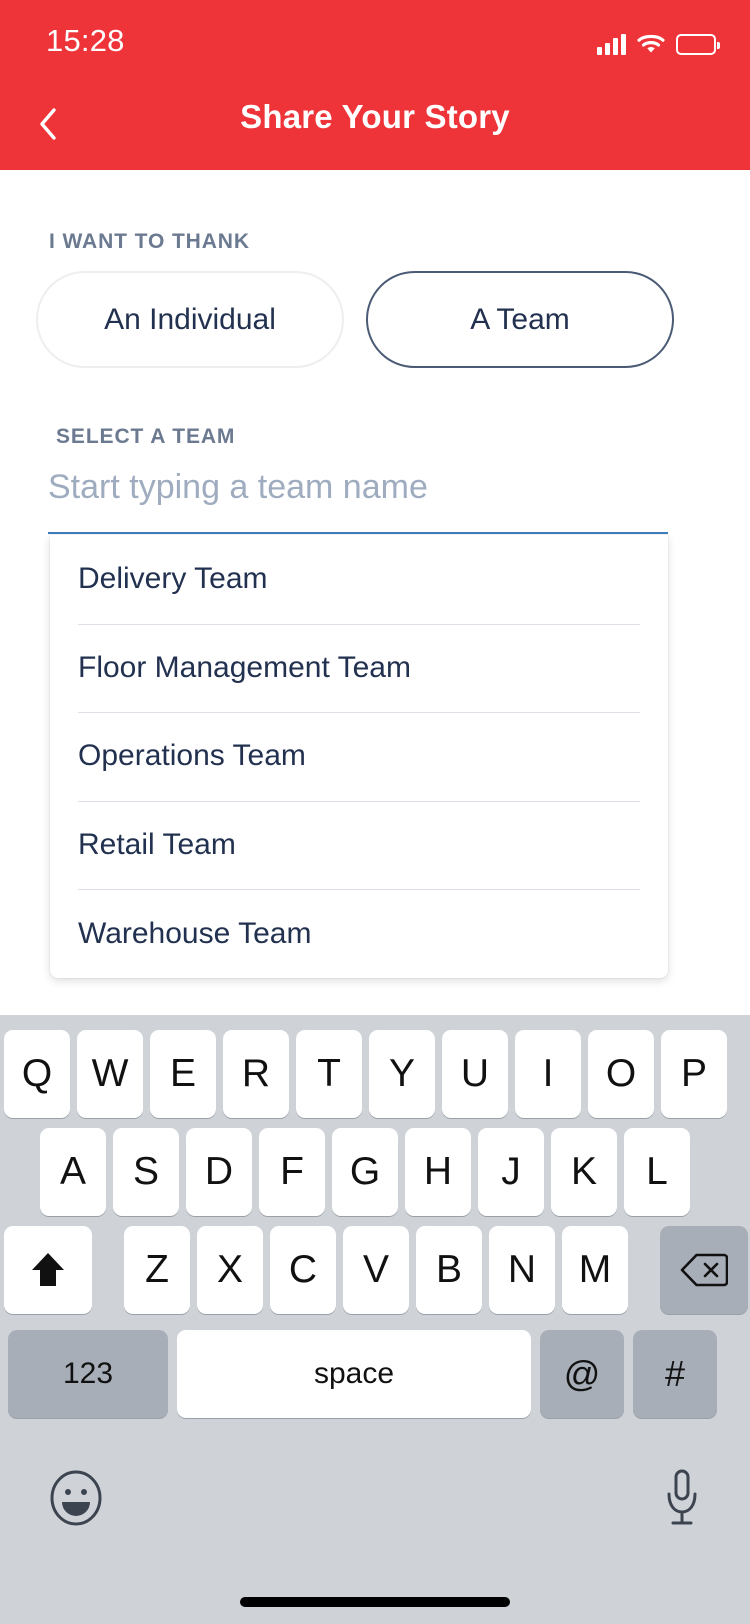  I want to click on dictation-button, so click(682, 1498).